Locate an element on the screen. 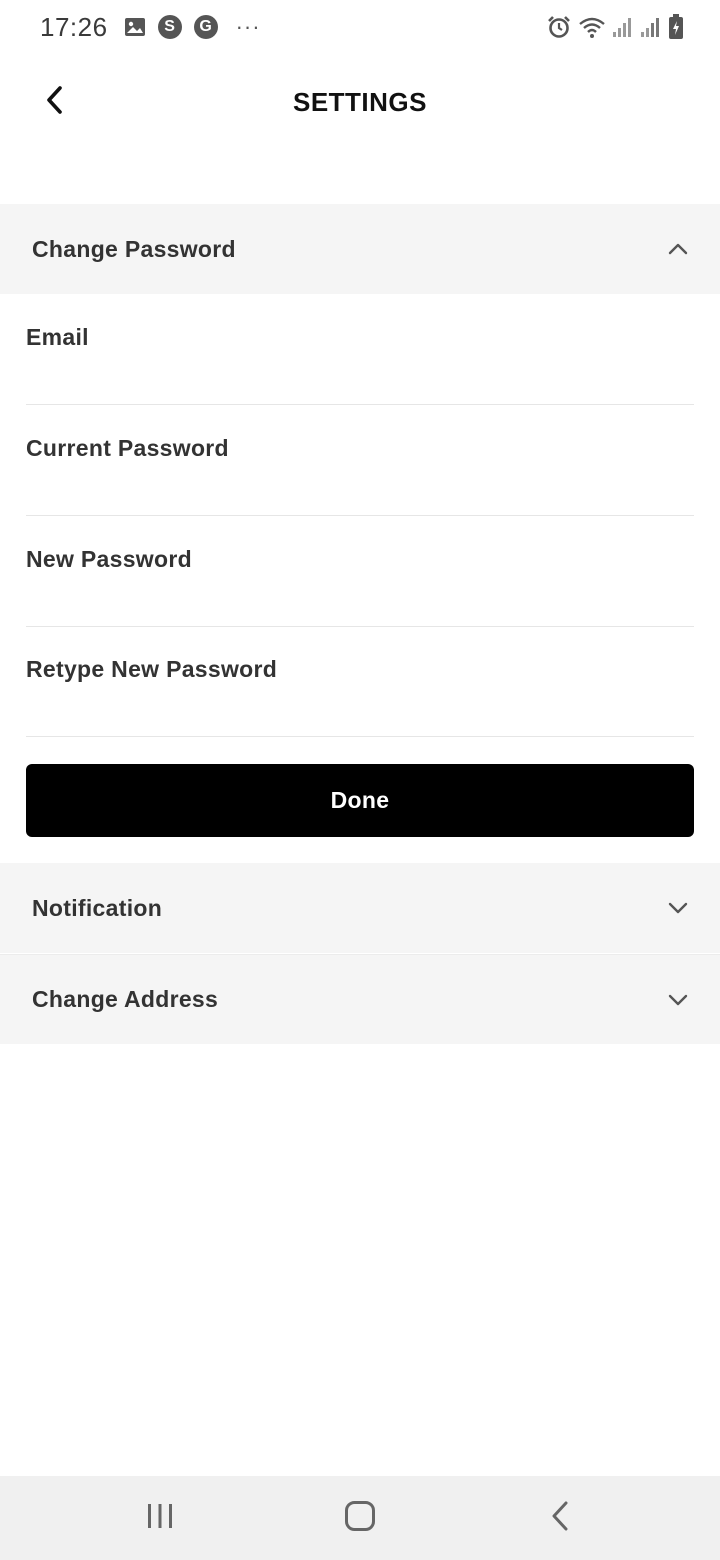  change-address-section-header: Change Address is located at coordinates (360, 999).